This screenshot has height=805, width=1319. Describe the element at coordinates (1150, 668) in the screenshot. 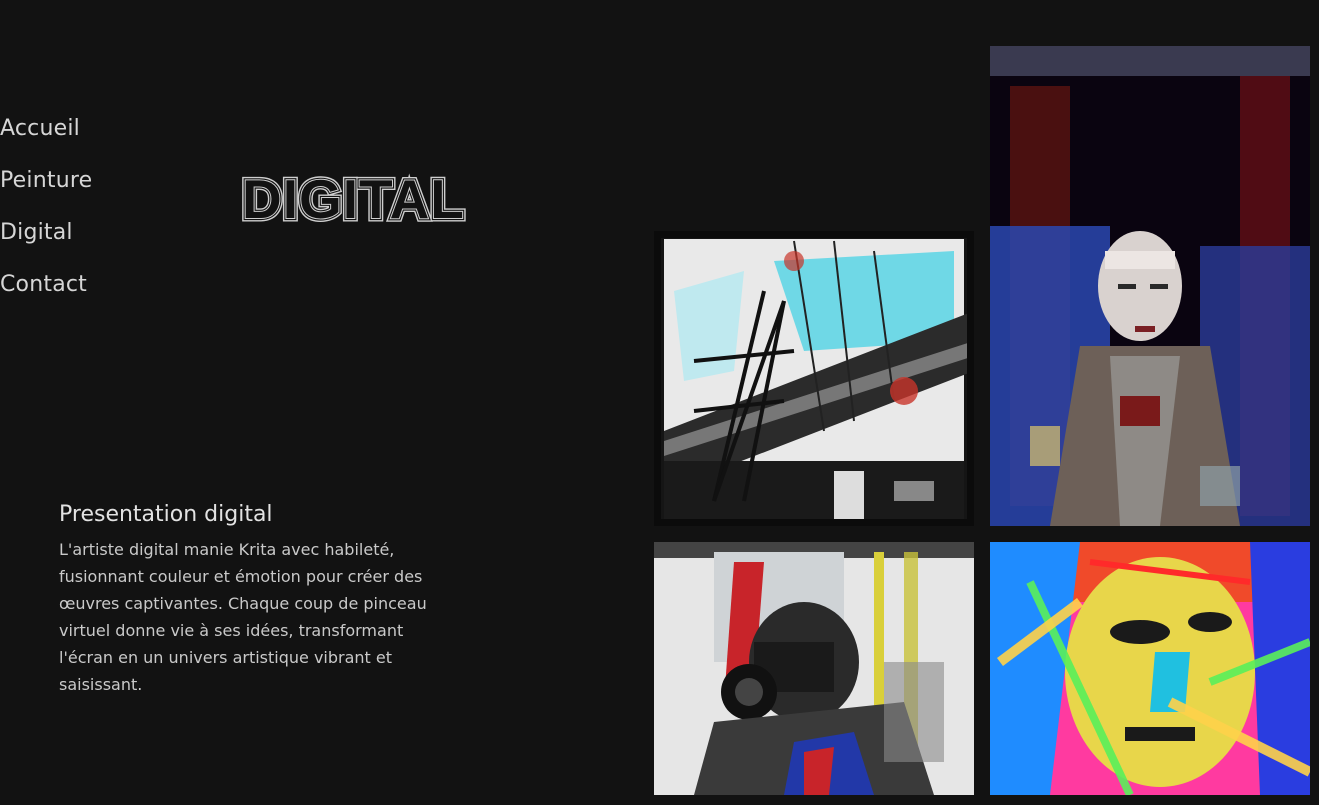

I see `colorful-face-artwork` at that location.